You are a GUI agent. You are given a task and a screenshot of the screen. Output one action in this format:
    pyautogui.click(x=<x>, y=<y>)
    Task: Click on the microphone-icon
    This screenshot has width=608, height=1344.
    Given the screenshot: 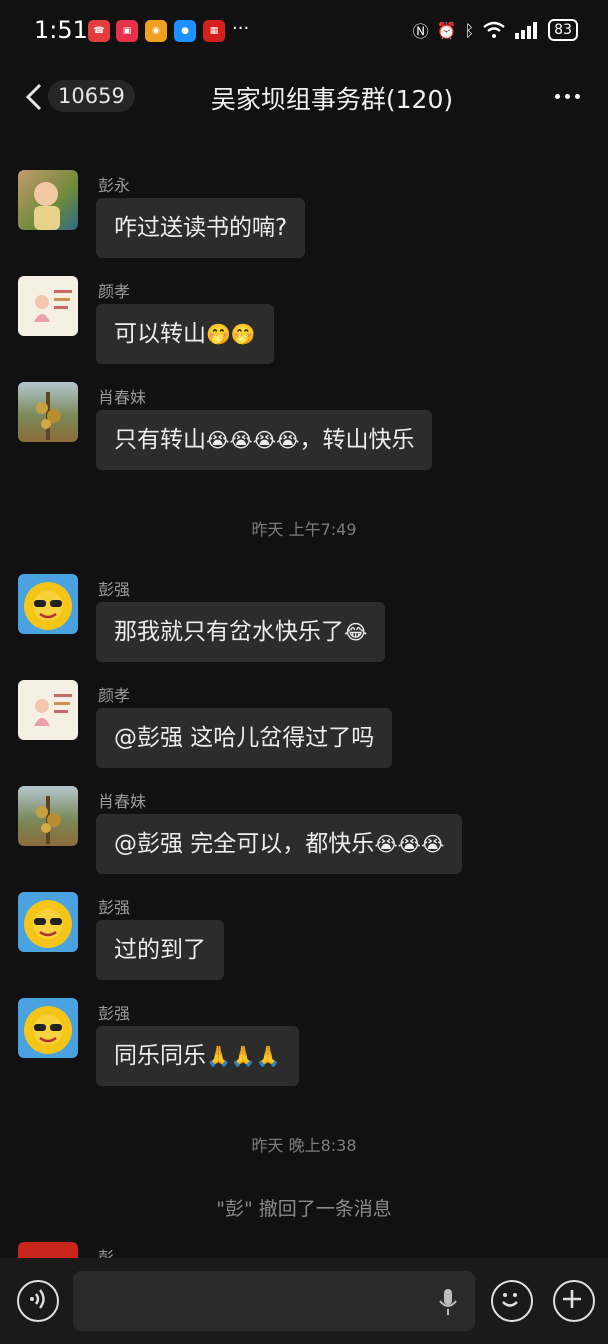 What is the action you would take?
    pyautogui.click(x=448, y=1302)
    